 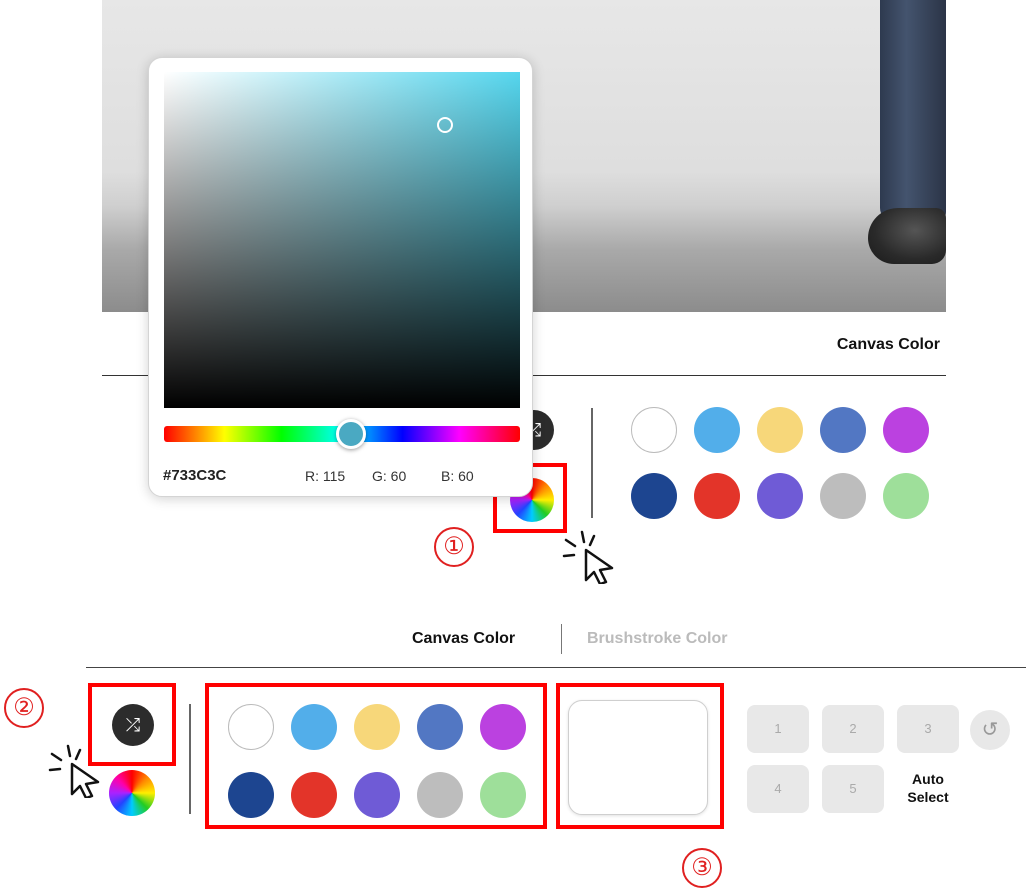 What do you see at coordinates (853, 789) in the screenshot?
I see `color-slot-5: 5` at bounding box center [853, 789].